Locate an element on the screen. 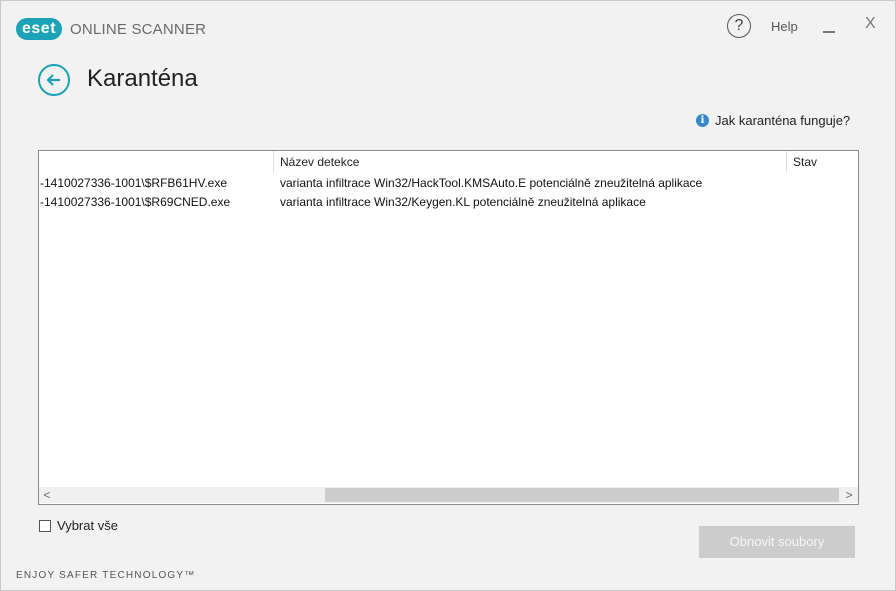 The width and height of the screenshot is (896, 591). back-arrow-icon is located at coordinates (54, 80).